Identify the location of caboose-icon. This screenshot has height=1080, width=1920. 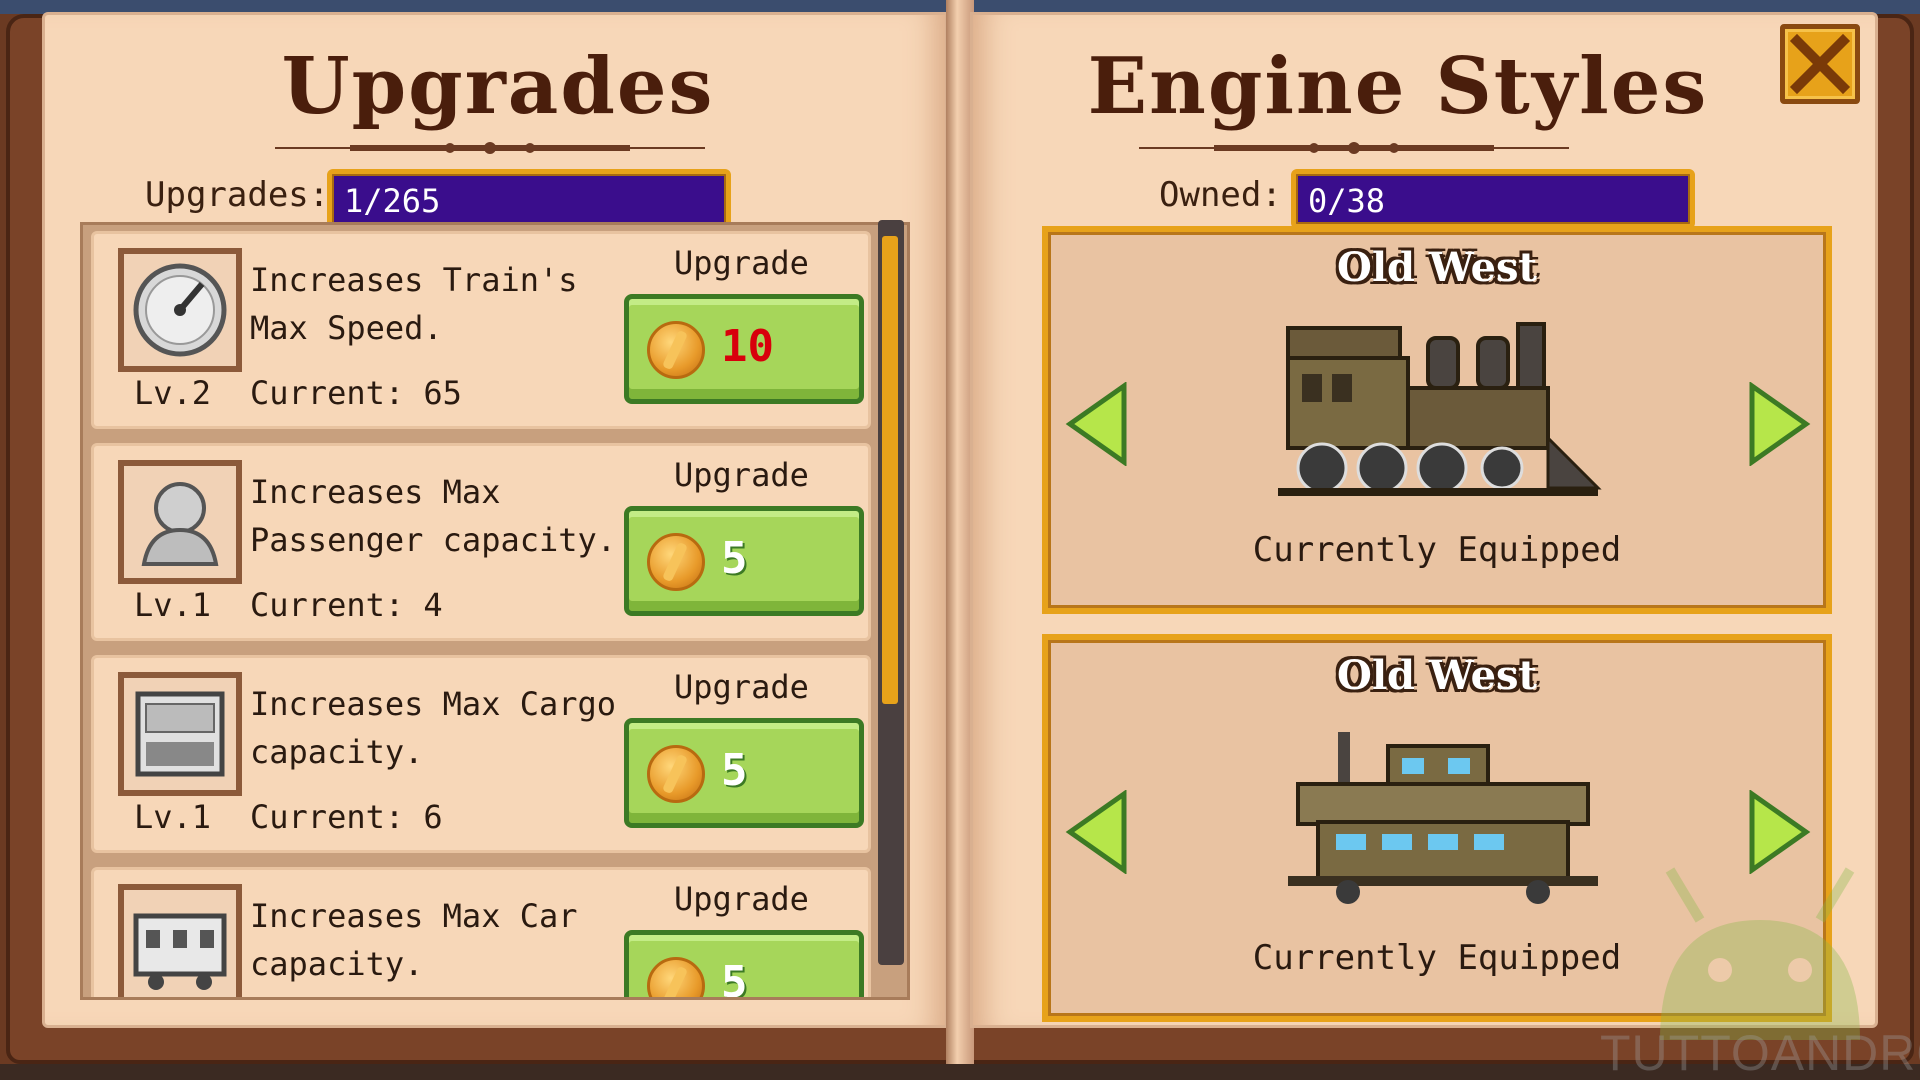
(1443, 818).